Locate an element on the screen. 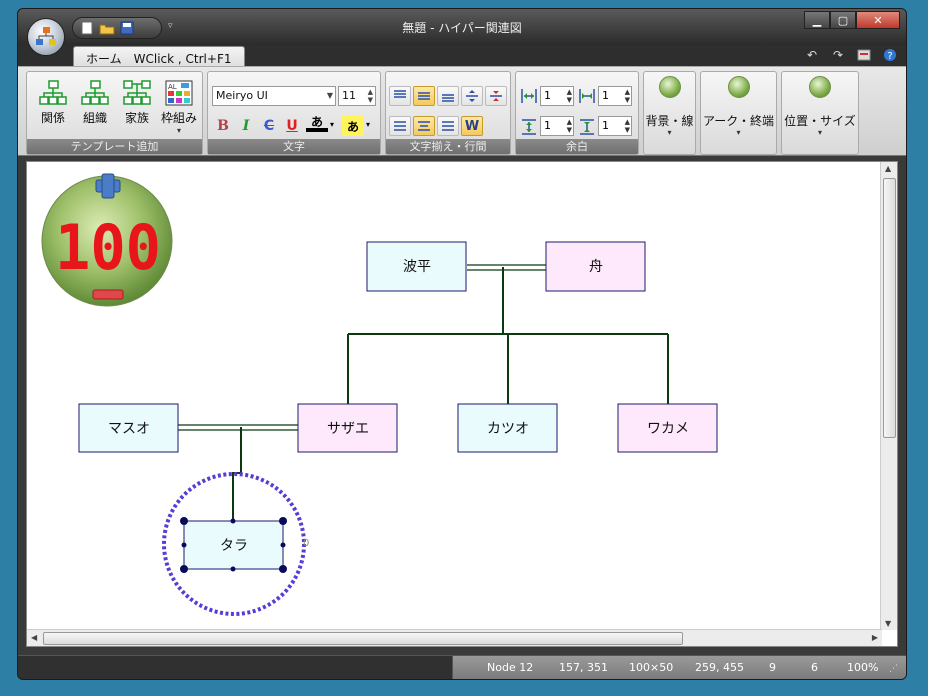 Image resolution: width=928 pixels, height=696 pixels. text-align-right-button is located at coordinates (448, 126).